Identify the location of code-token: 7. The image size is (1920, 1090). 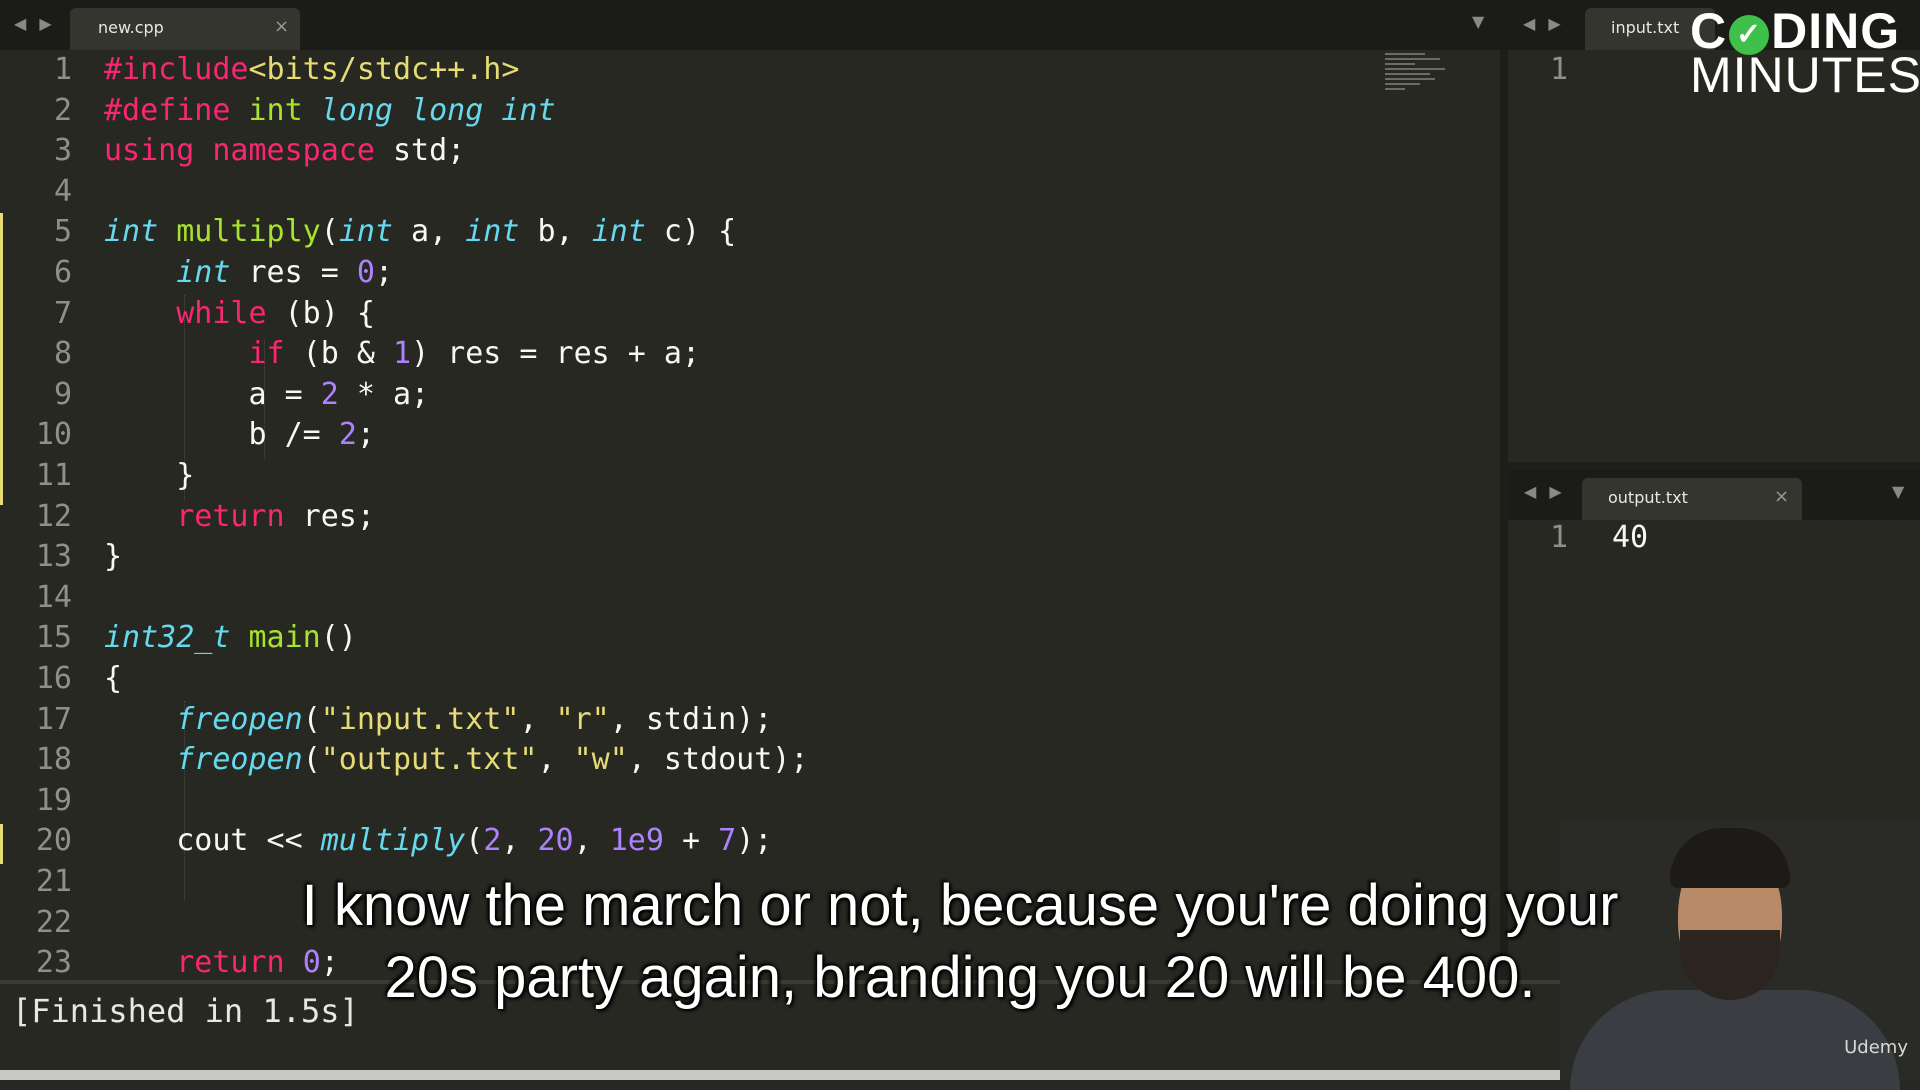
(727, 841).